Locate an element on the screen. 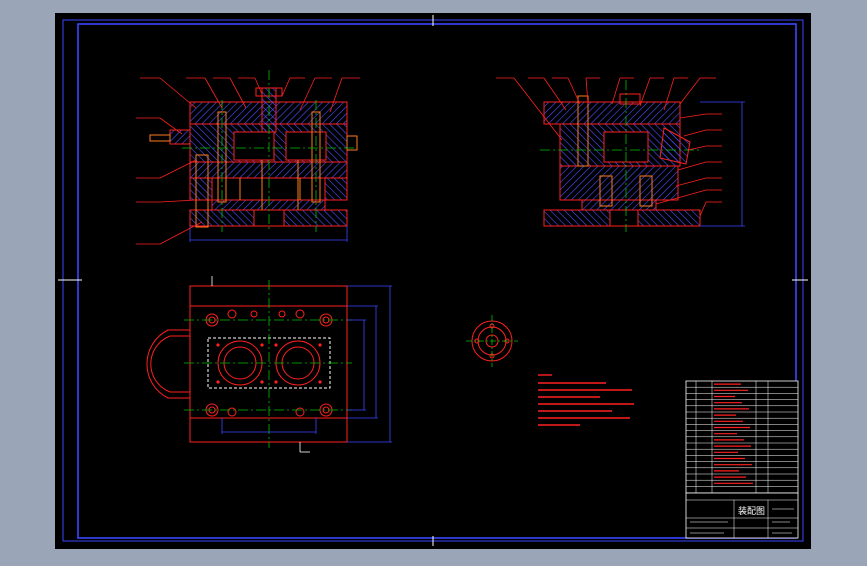 The height and width of the screenshot is (566, 867). parts-list-table is located at coordinates (742, 437).